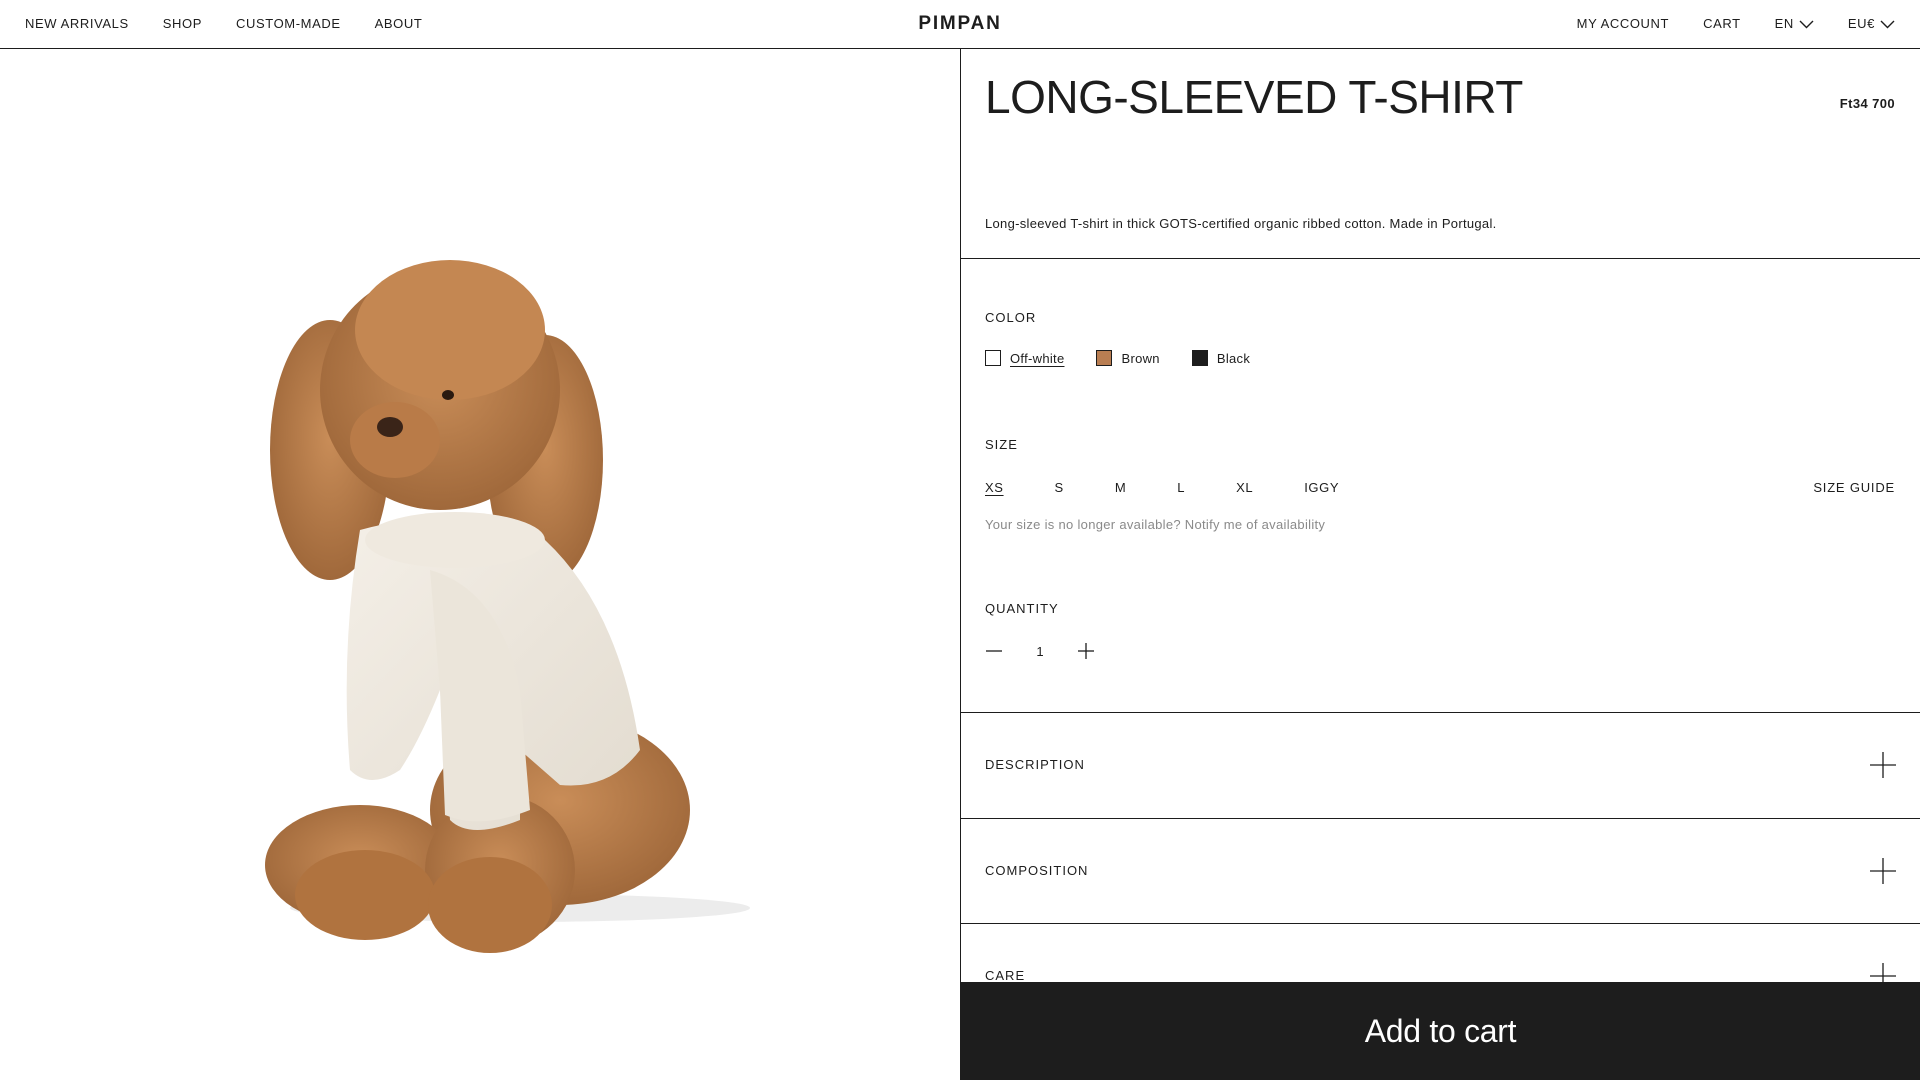  What do you see at coordinates (993, 358) in the screenshot?
I see `swatch-off-white` at bounding box center [993, 358].